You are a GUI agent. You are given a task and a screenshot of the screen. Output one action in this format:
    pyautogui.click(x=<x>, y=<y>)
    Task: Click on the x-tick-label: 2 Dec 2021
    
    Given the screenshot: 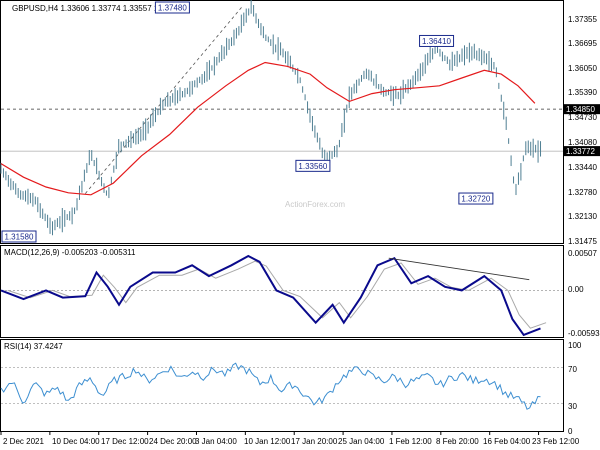 What is the action you would take?
    pyautogui.click(x=23, y=441)
    